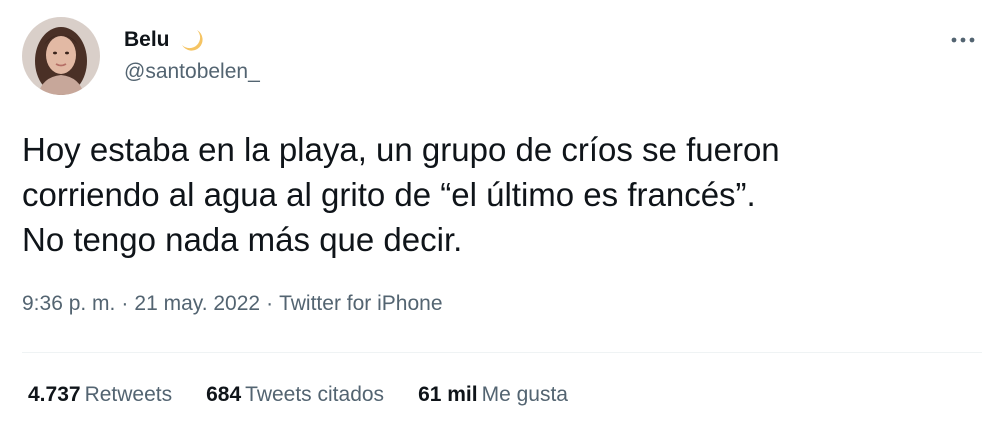 This screenshot has width=1002, height=436. Describe the element at coordinates (147, 40) in the screenshot. I see `display-name: Belu` at that location.